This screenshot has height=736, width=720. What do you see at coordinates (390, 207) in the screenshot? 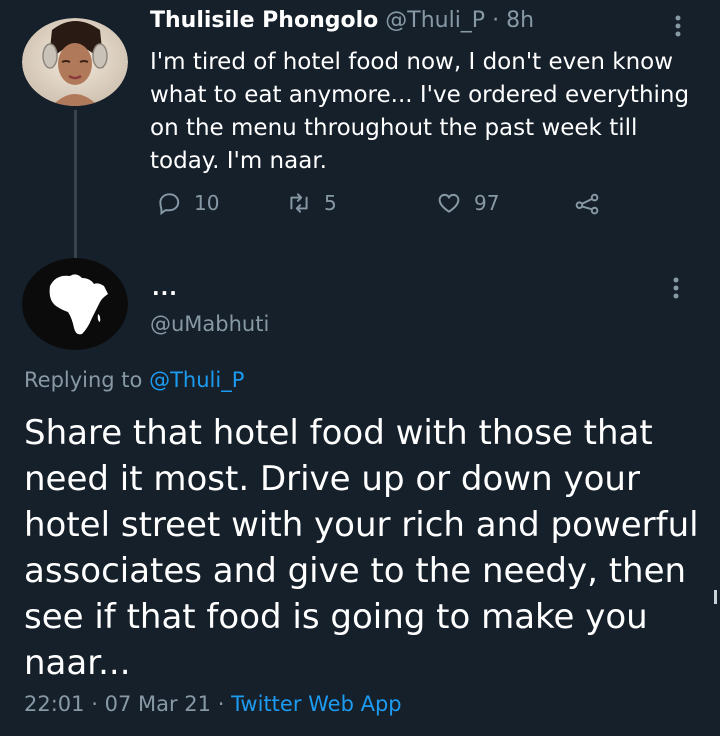
I see `tweet-actions: 10 5 97` at bounding box center [390, 207].